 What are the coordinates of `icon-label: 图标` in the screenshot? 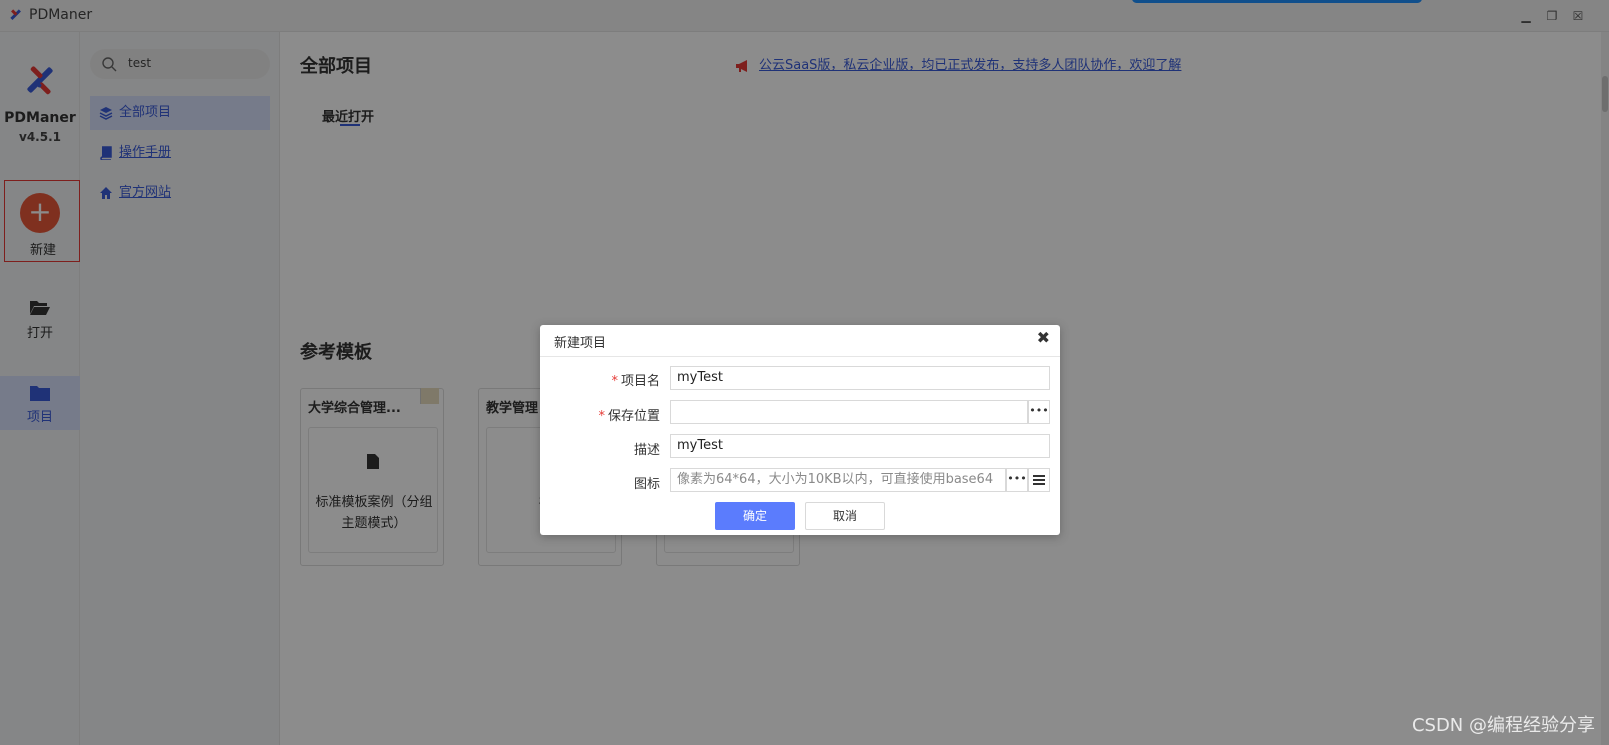 It's located at (646, 484).